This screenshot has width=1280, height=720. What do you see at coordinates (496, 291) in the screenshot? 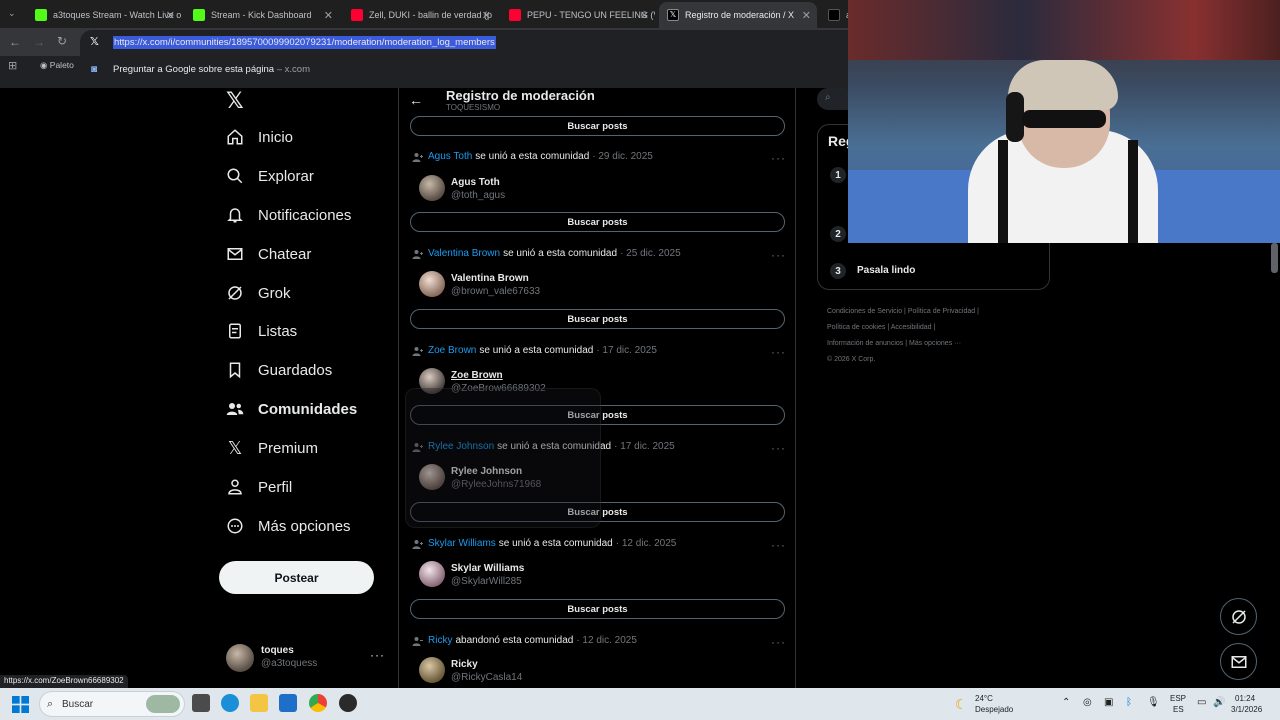
I see `member-handle: @brown_vale67633` at bounding box center [496, 291].